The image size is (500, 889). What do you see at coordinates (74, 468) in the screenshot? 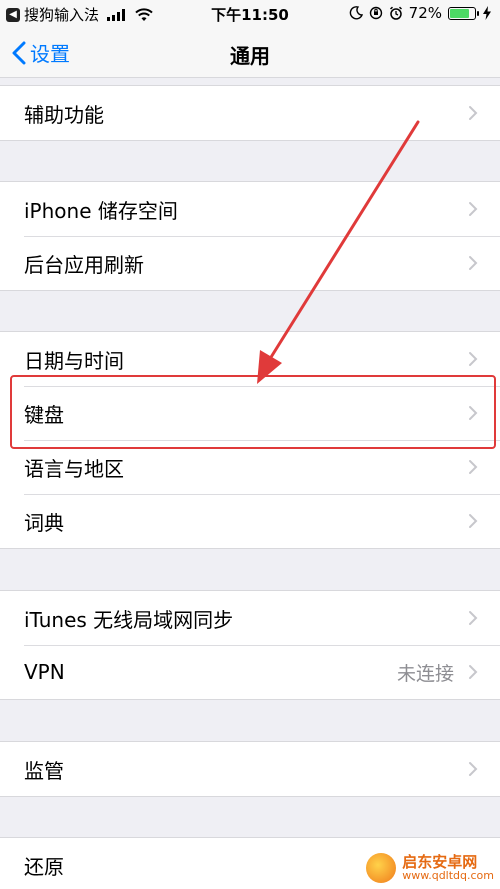
I see `row-label: 语言与地区` at bounding box center [74, 468].